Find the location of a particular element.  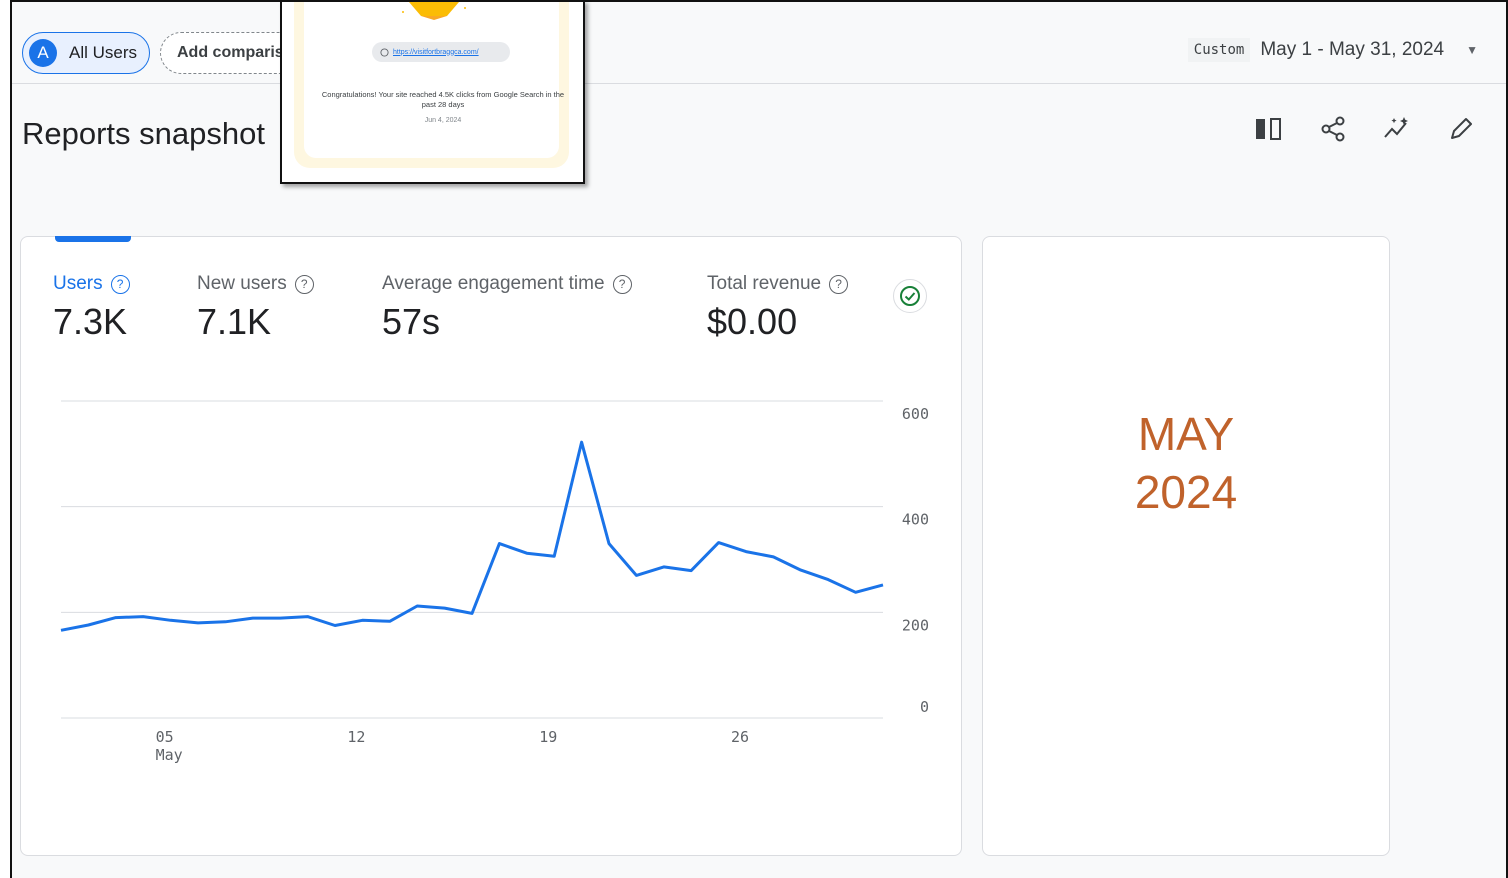

x-tick-label: 12 is located at coordinates (356, 737).